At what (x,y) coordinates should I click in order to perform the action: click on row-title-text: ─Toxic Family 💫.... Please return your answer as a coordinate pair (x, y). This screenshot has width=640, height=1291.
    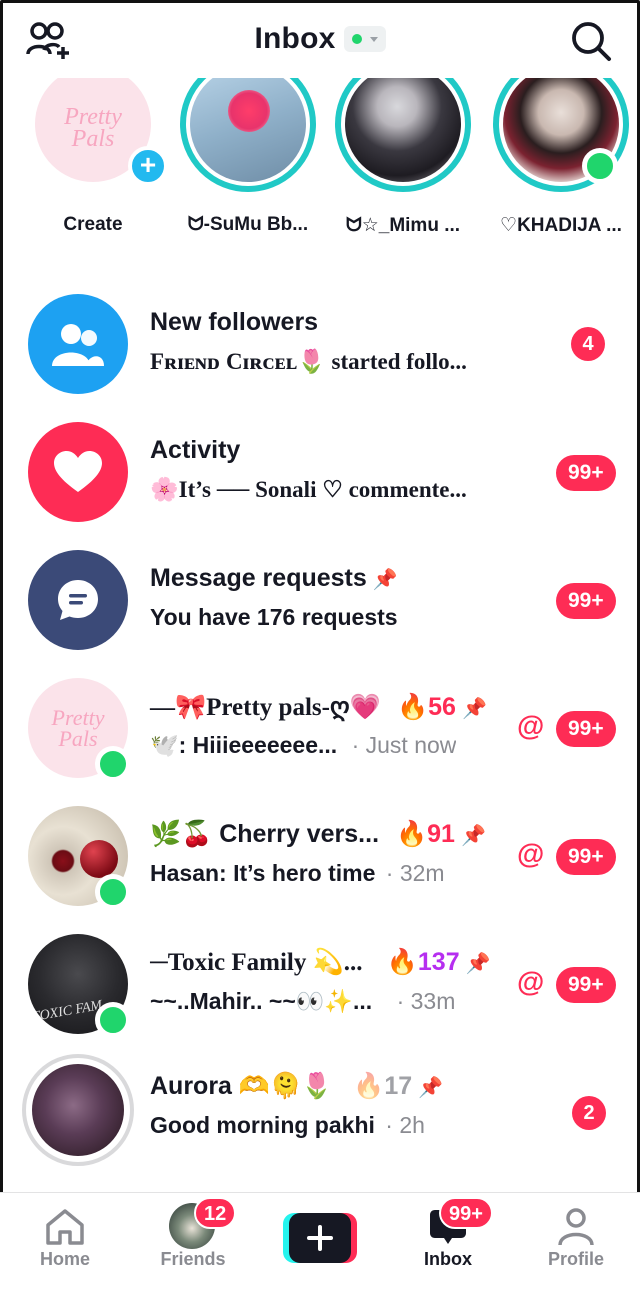
    Looking at the image, I should click on (256, 962).